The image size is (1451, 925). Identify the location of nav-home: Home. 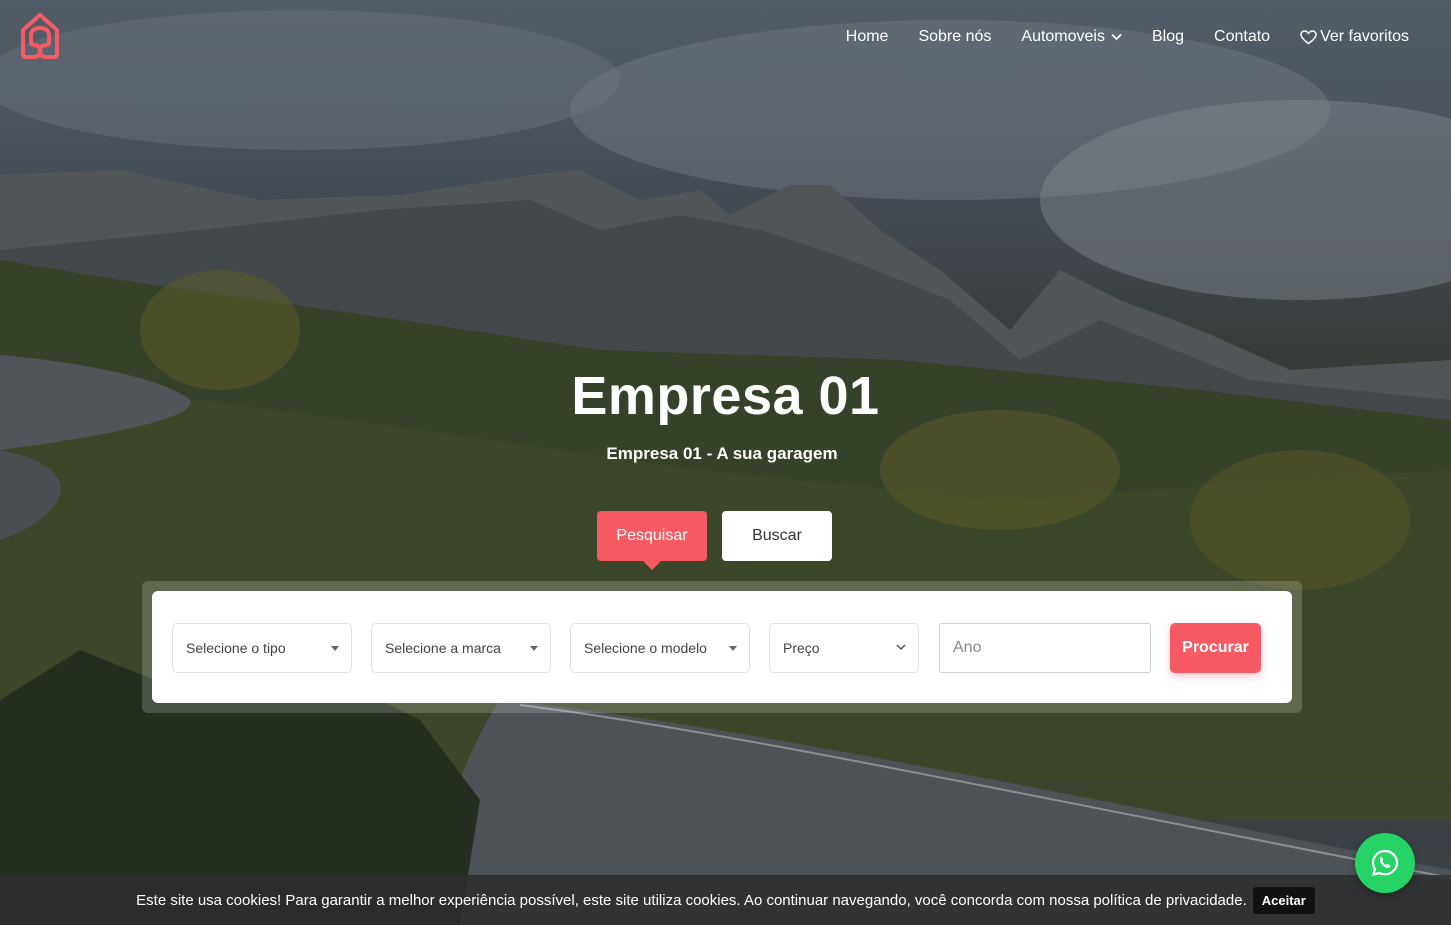
(867, 37).